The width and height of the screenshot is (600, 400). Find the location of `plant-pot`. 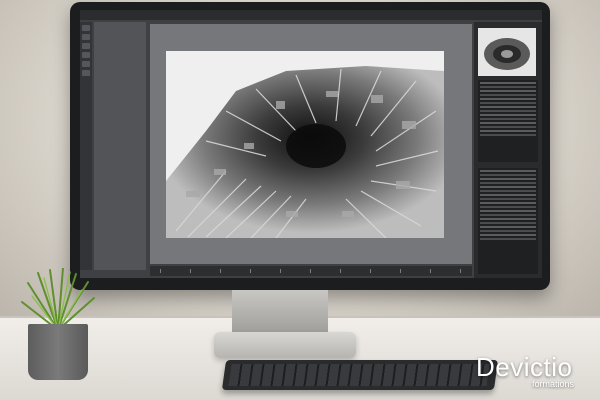

plant-pot is located at coordinates (58, 352).